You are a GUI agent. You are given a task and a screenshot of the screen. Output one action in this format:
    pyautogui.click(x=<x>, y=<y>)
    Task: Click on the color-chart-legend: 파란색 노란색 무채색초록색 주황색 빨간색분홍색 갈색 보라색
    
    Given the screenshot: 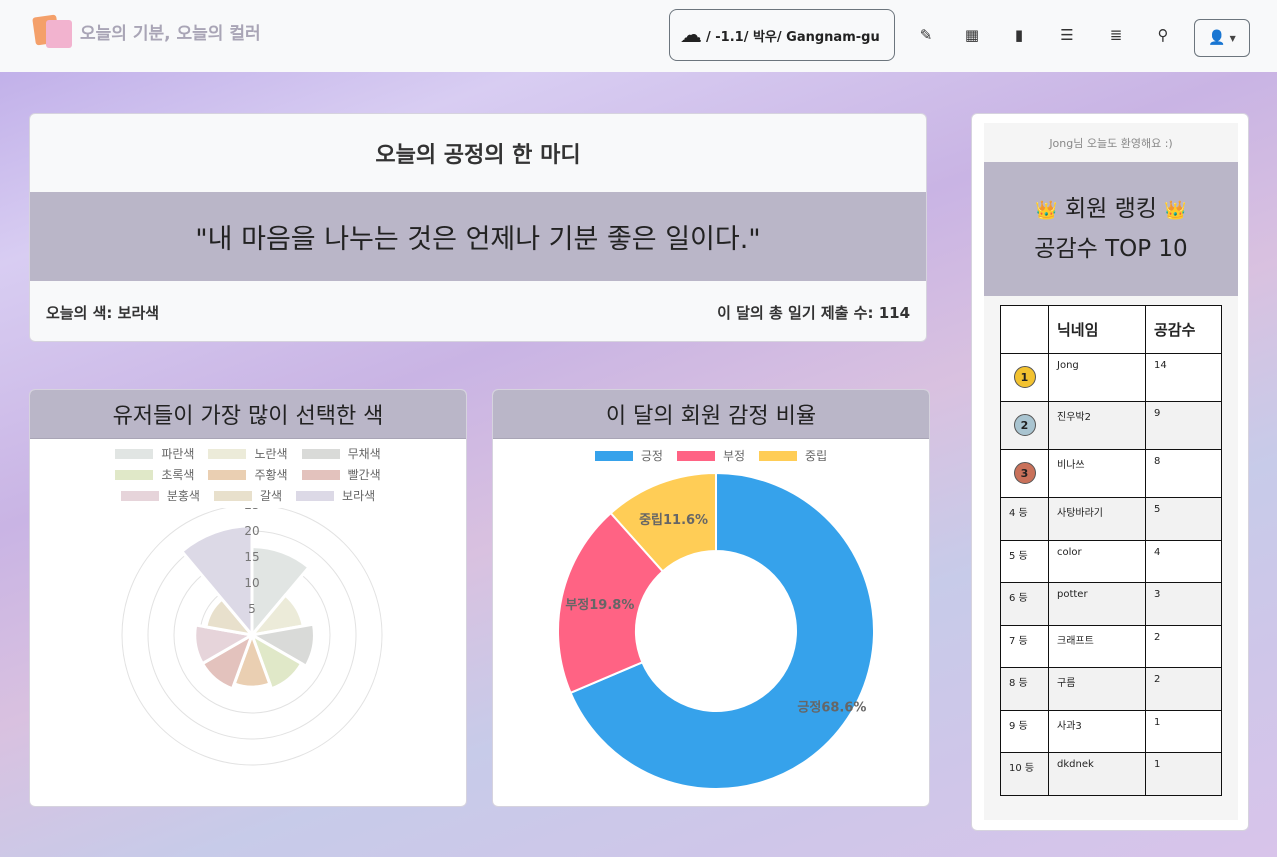 What is the action you would take?
    pyautogui.click(x=248, y=471)
    